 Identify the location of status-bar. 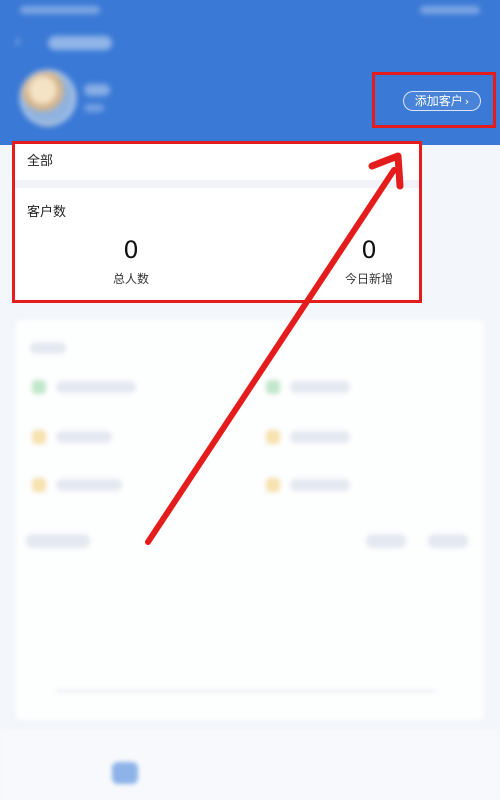
(250, 11).